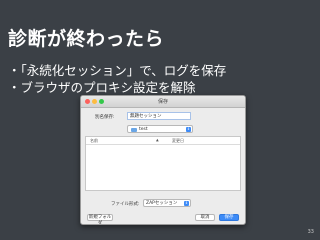 The width and height of the screenshot is (320, 240). What do you see at coordinates (134, 130) in the screenshot?
I see `folder-icon` at bounding box center [134, 130].